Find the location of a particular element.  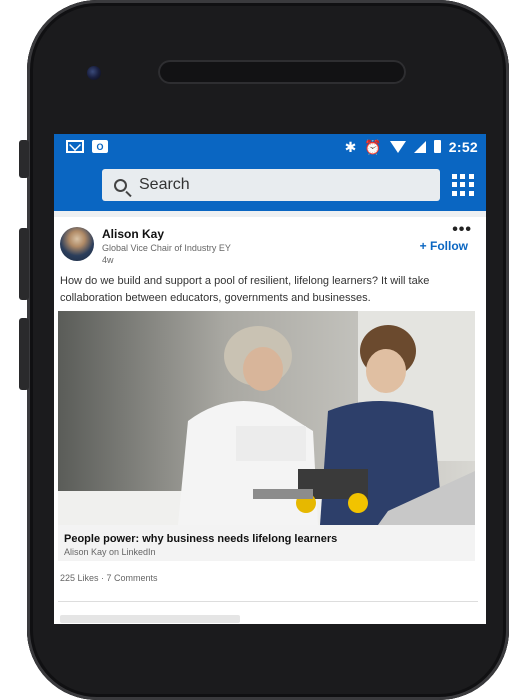

bluetooth-icon: ✱ is located at coordinates (350, 146).